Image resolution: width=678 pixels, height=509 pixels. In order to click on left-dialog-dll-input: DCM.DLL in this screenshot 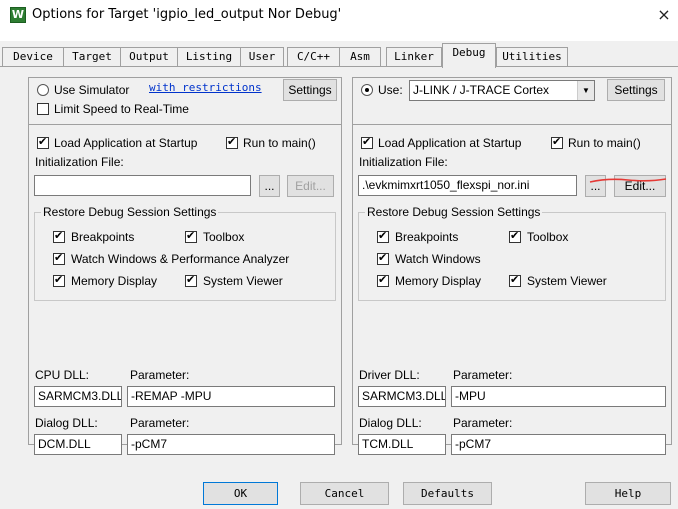, I will do `click(78, 444)`.